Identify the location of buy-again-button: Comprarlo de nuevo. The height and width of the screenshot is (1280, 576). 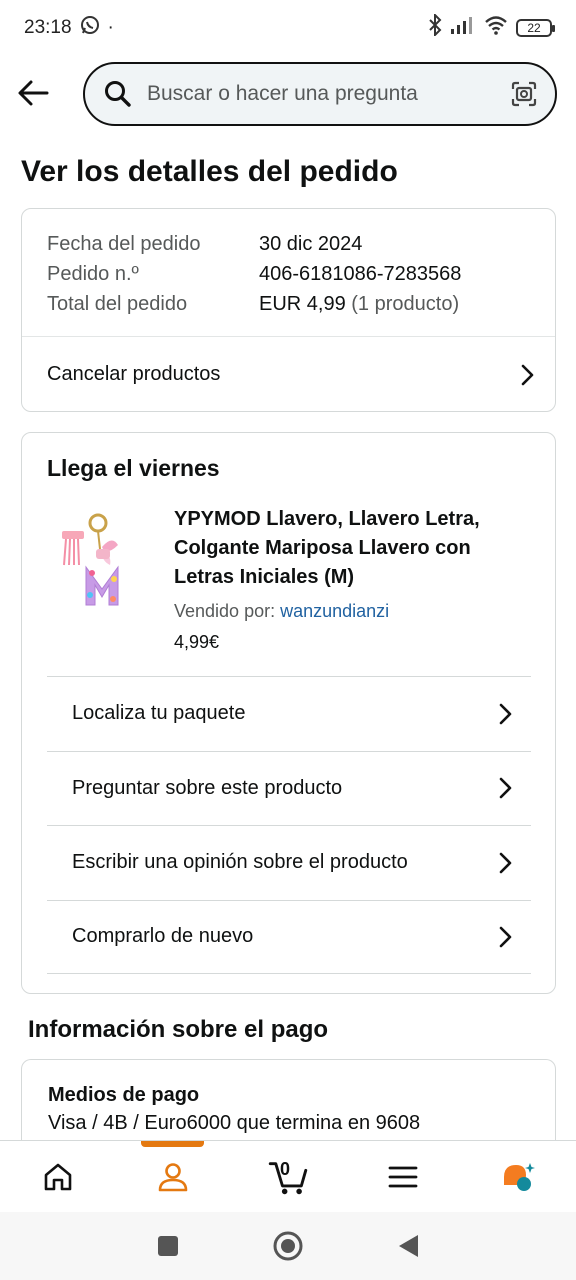
(289, 936).